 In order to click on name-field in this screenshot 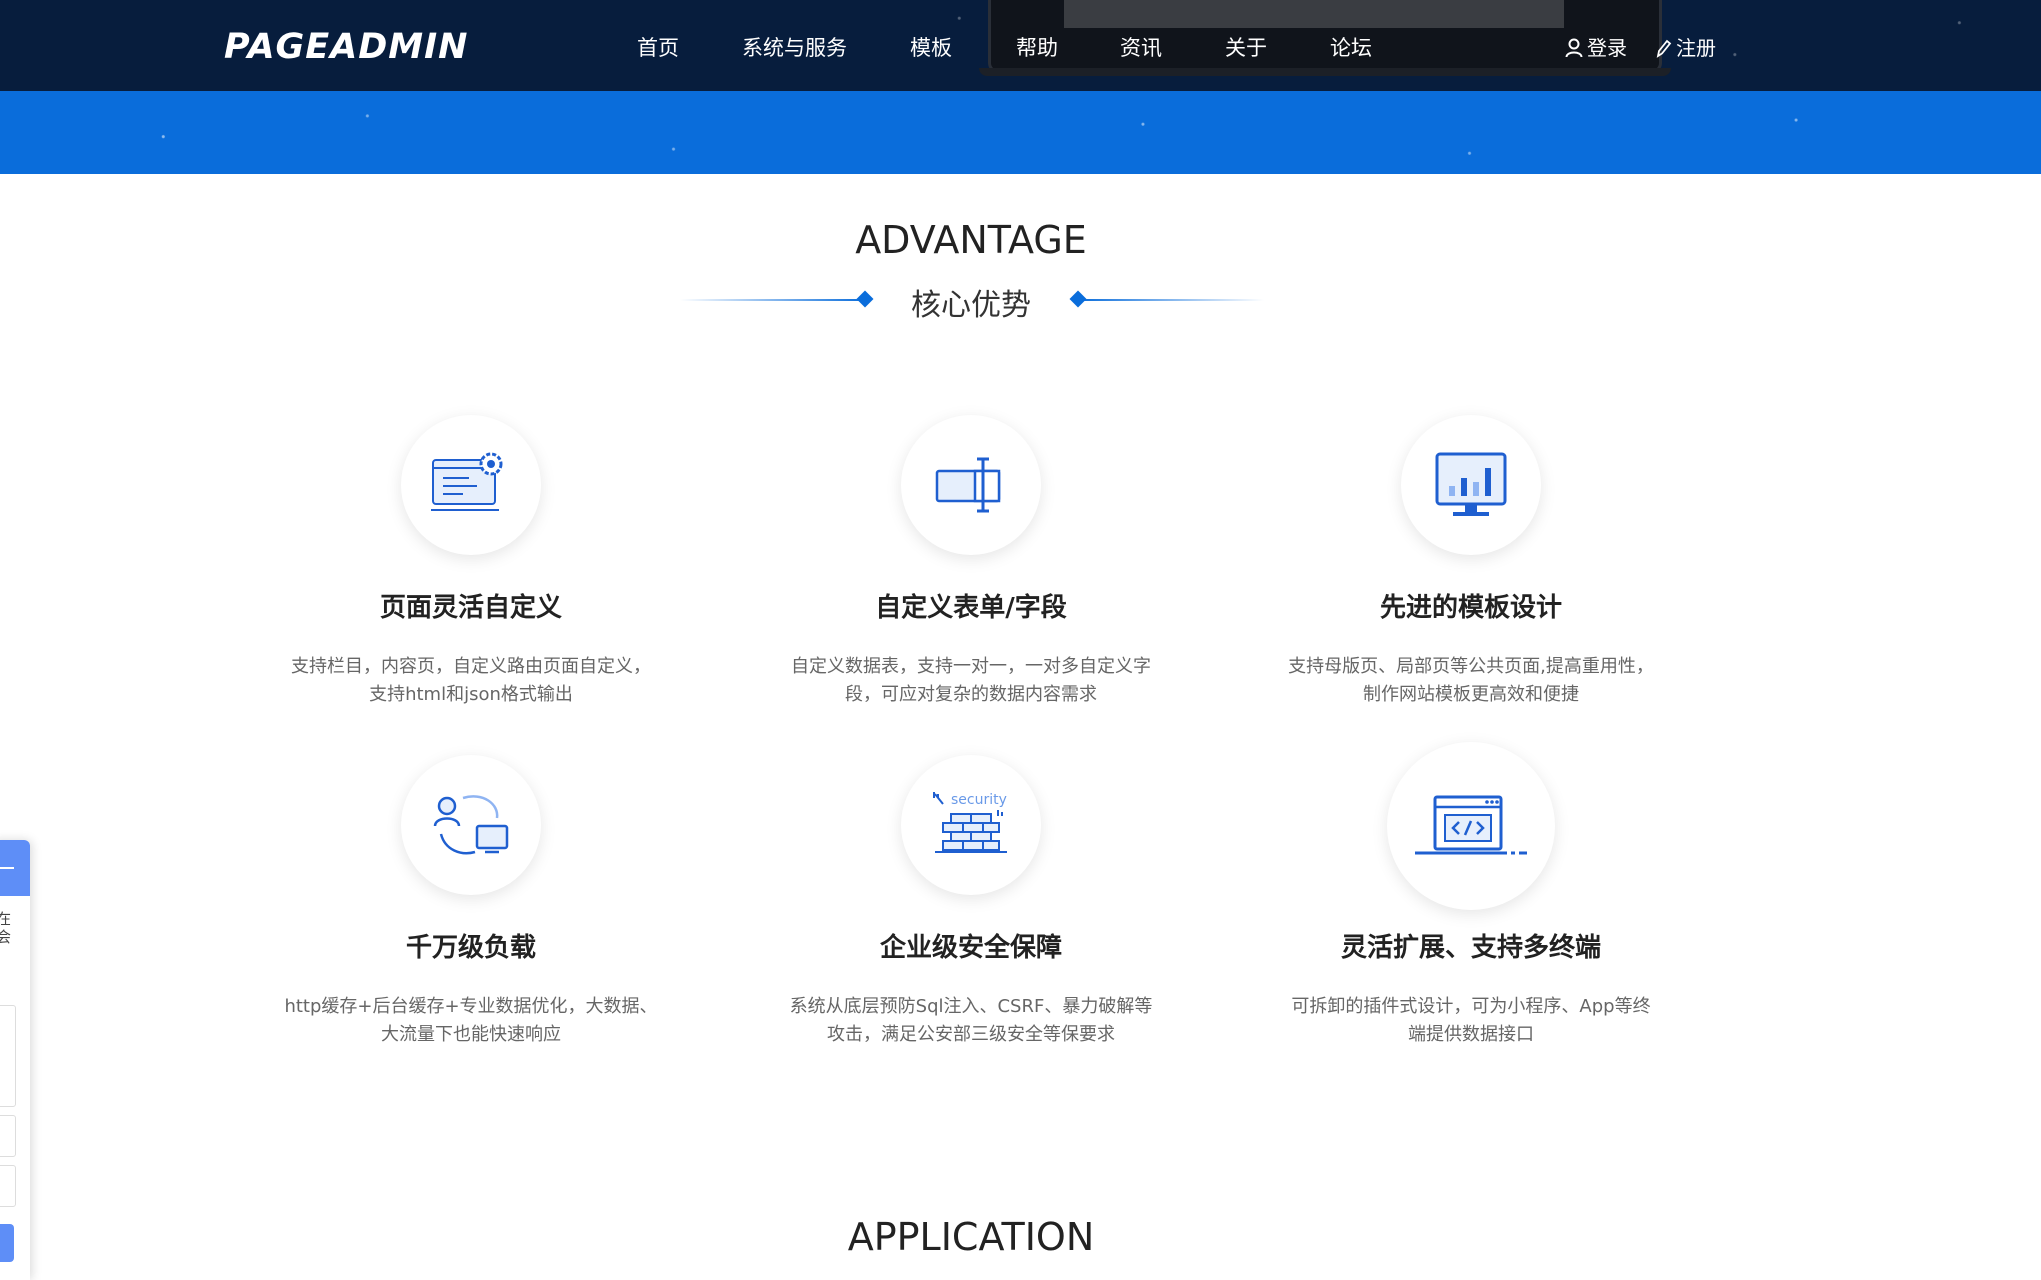, I will do `click(8, 1136)`.